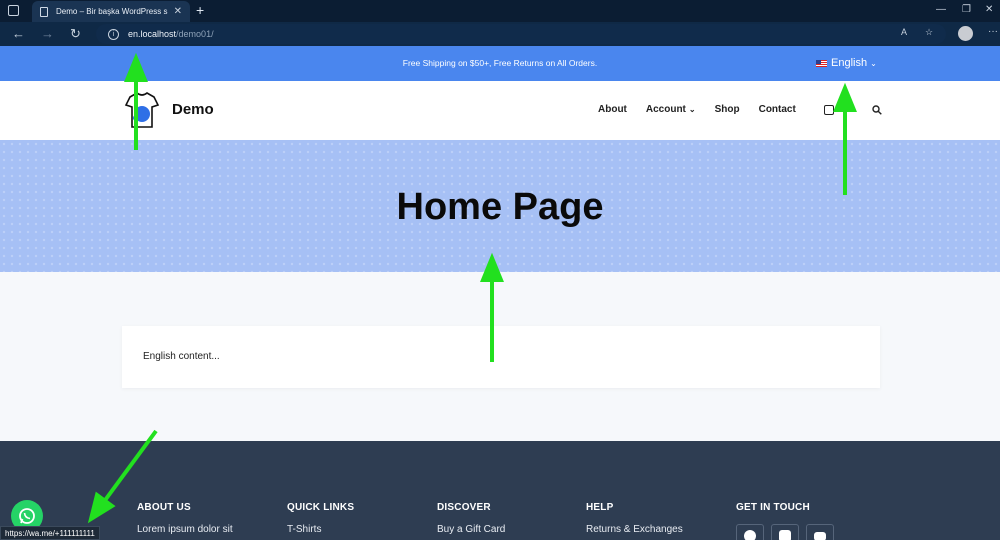 The width and height of the screenshot is (1000, 540). I want to click on whatsapp-icon, so click(27, 516).